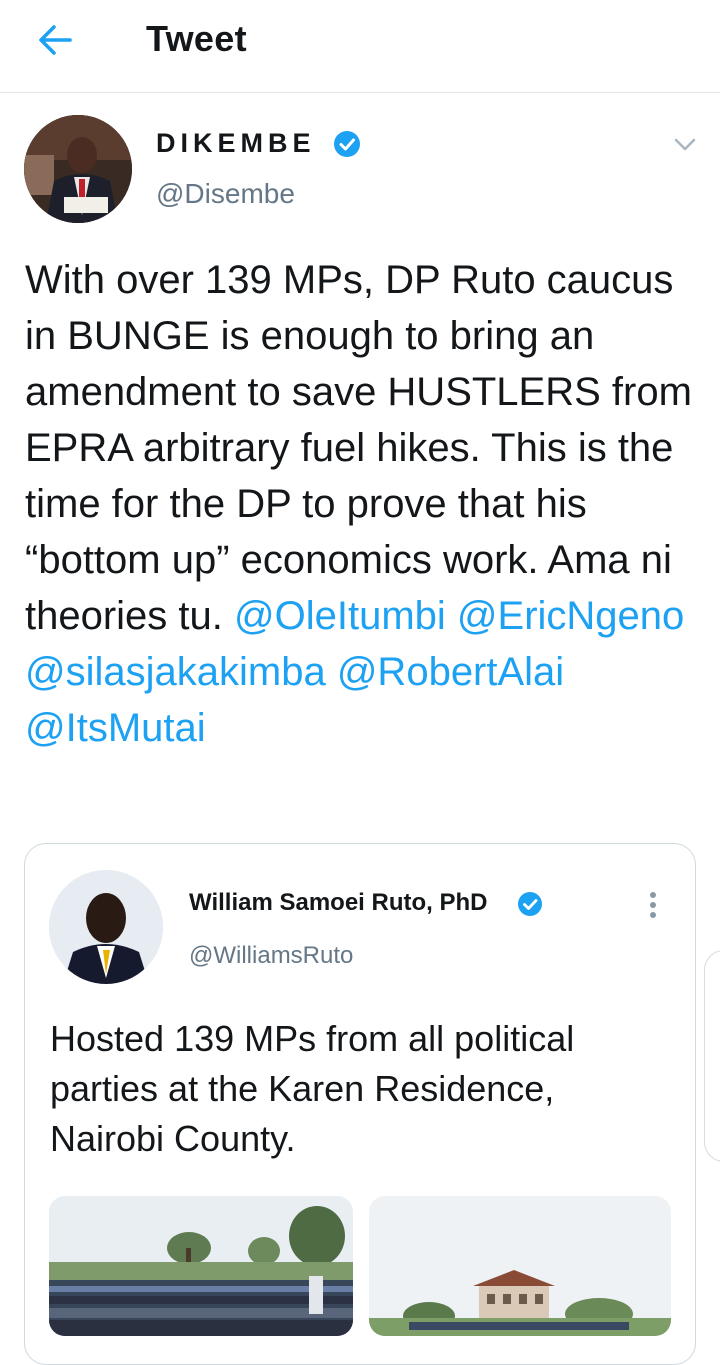  I want to click on more-options-icon, so click(653, 905).